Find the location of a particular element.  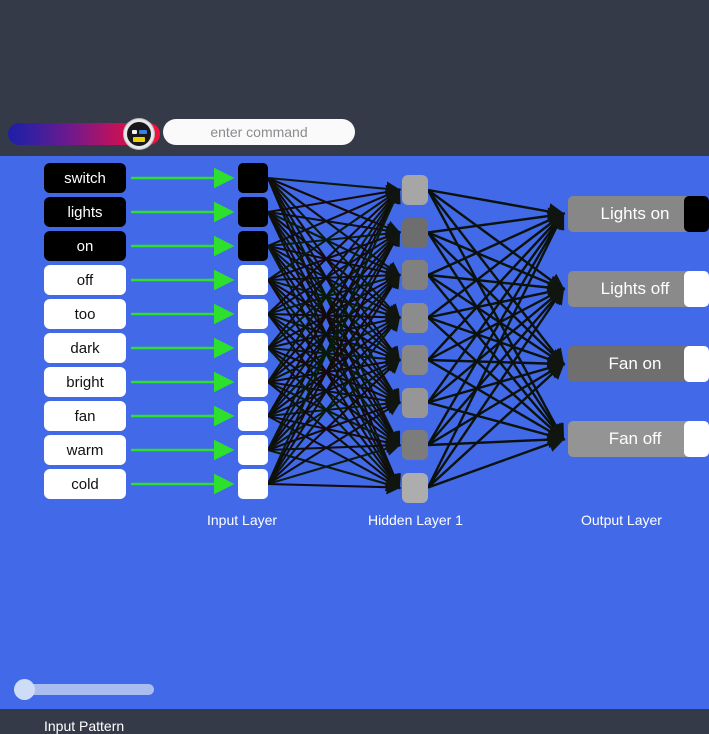

input-word-bright: bright is located at coordinates (85, 382).